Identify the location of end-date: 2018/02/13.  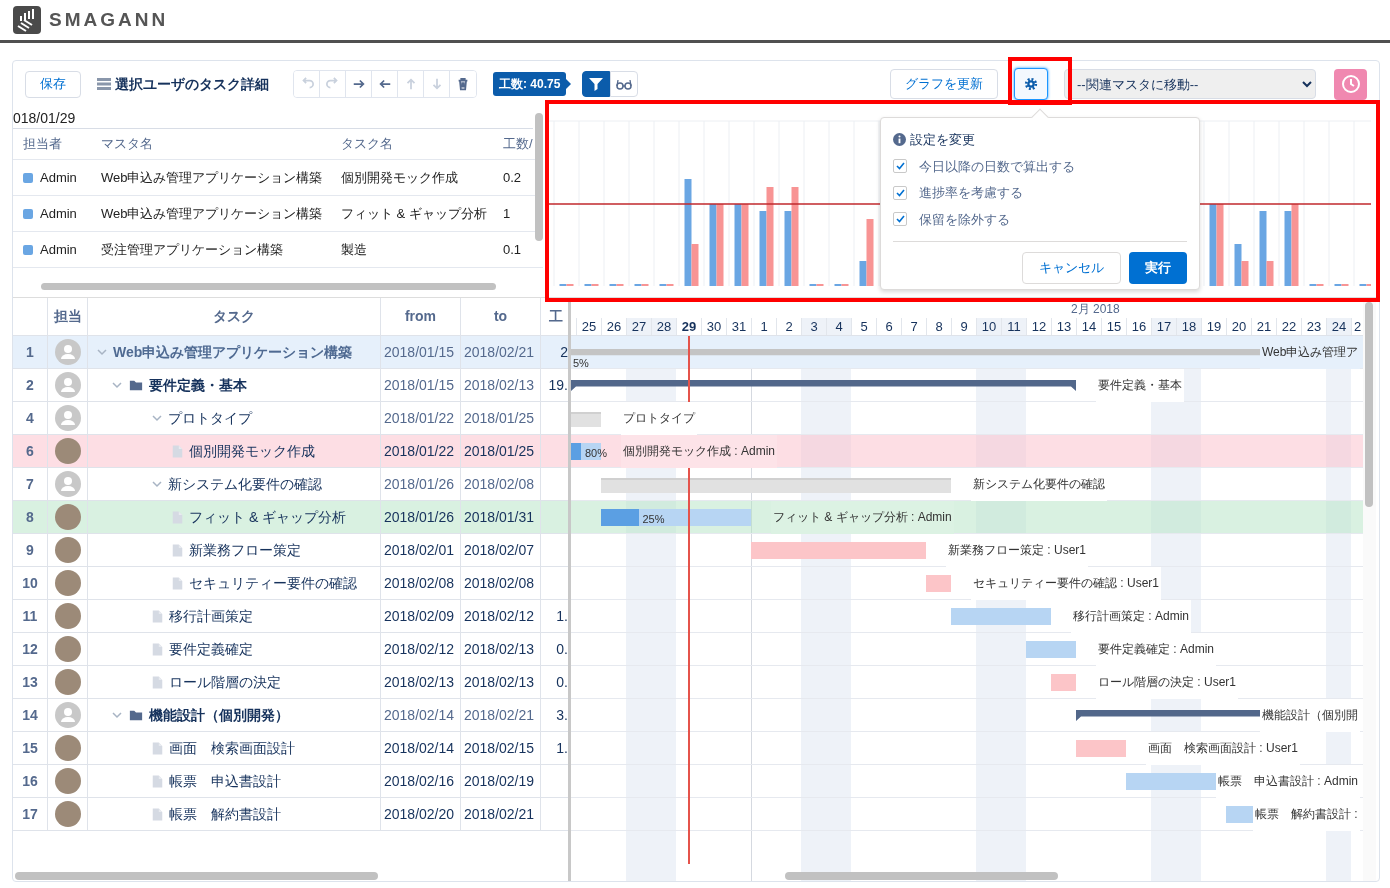
(501, 682).